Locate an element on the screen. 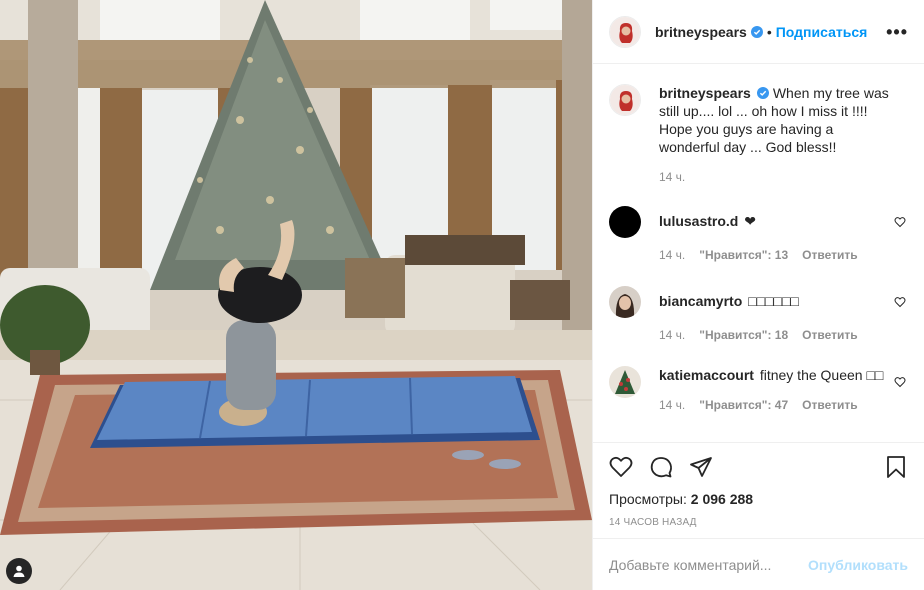  action-icons is located at coordinates (758, 467).